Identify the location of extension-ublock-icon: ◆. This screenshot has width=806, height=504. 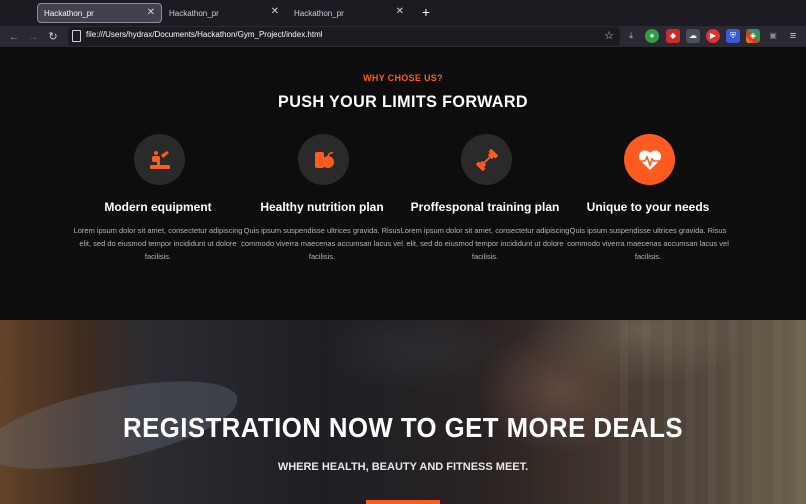
(673, 36).